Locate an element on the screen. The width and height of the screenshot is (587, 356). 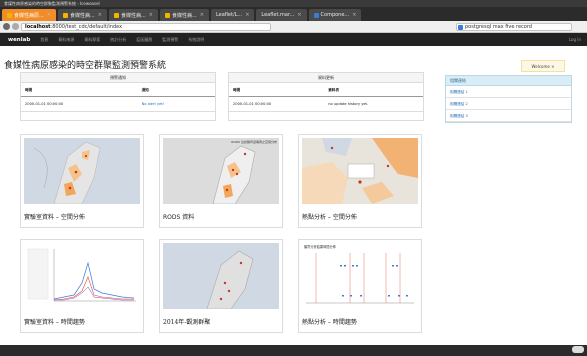
chart-image: 腸胃分析結果時間分佈 is located at coordinates (360, 276).